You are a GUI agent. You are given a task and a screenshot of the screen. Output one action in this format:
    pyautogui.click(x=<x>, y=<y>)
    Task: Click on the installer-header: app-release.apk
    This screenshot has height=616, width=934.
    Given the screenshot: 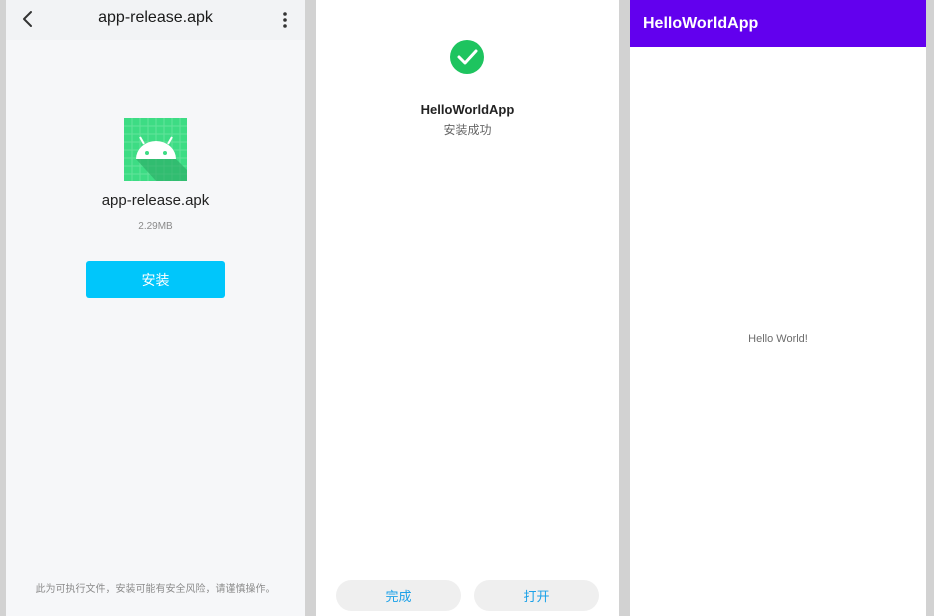 What is the action you would take?
    pyautogui.click(x=155, y=20)
    